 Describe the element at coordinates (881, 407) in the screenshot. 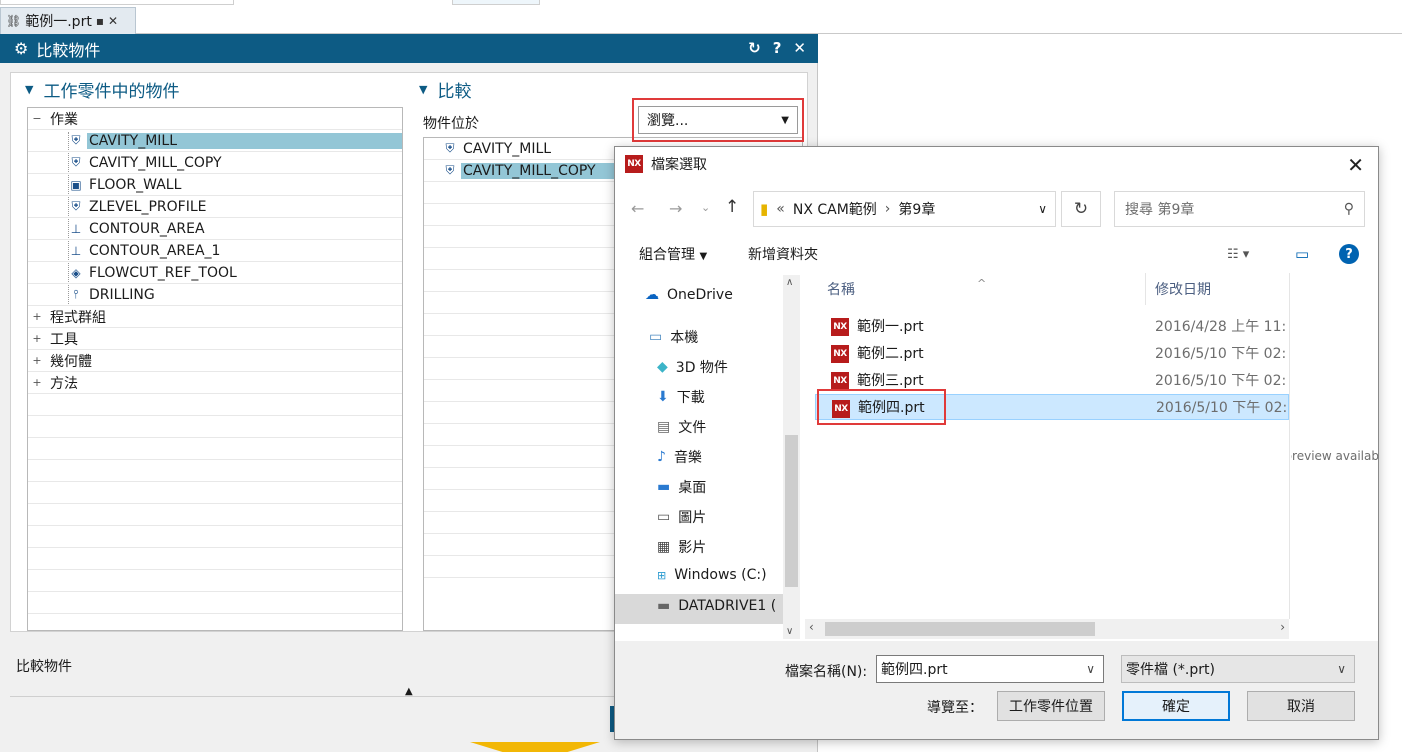

I see `highlight-box` at that location.